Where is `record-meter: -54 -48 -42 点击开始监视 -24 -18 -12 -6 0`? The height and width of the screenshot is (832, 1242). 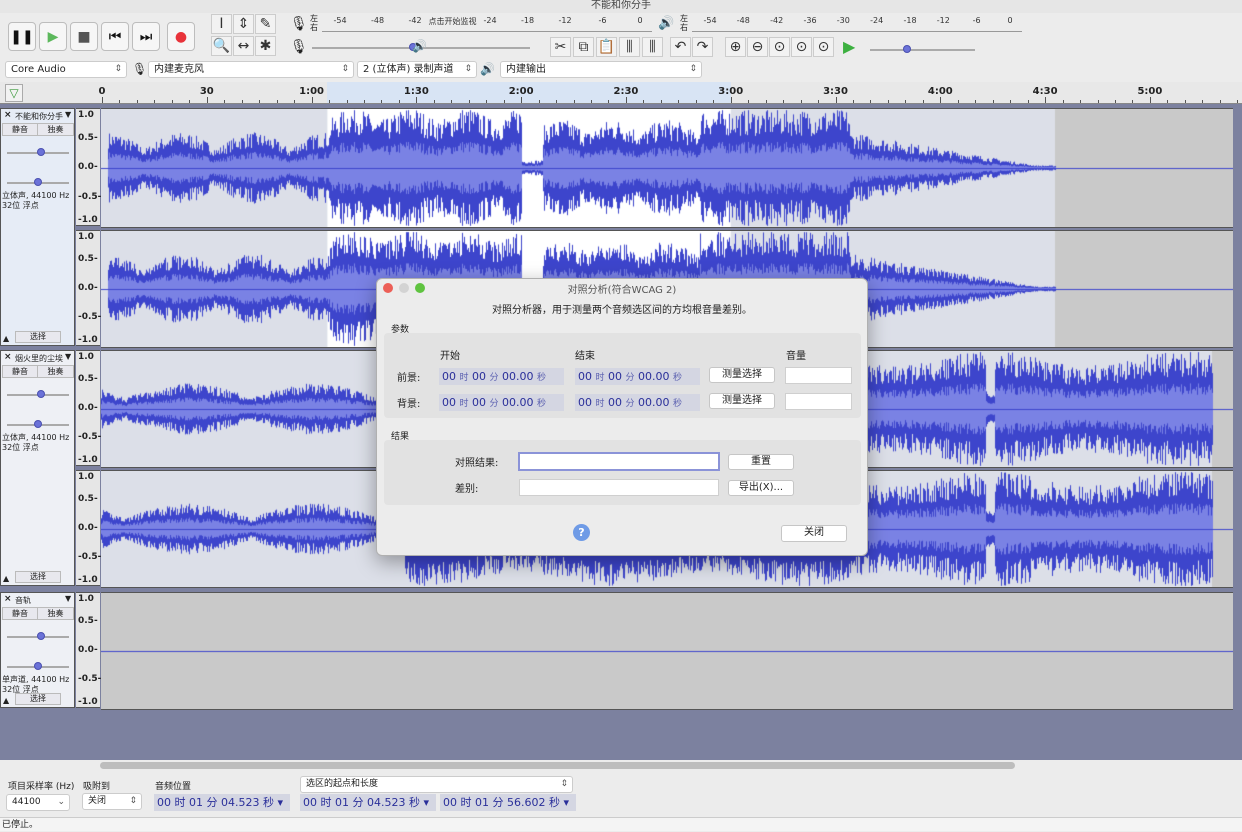
record-meter: -54 -48 -42 点击开始监视 -24 -18 -12 -6 0 is located at coordinates (487, 23).